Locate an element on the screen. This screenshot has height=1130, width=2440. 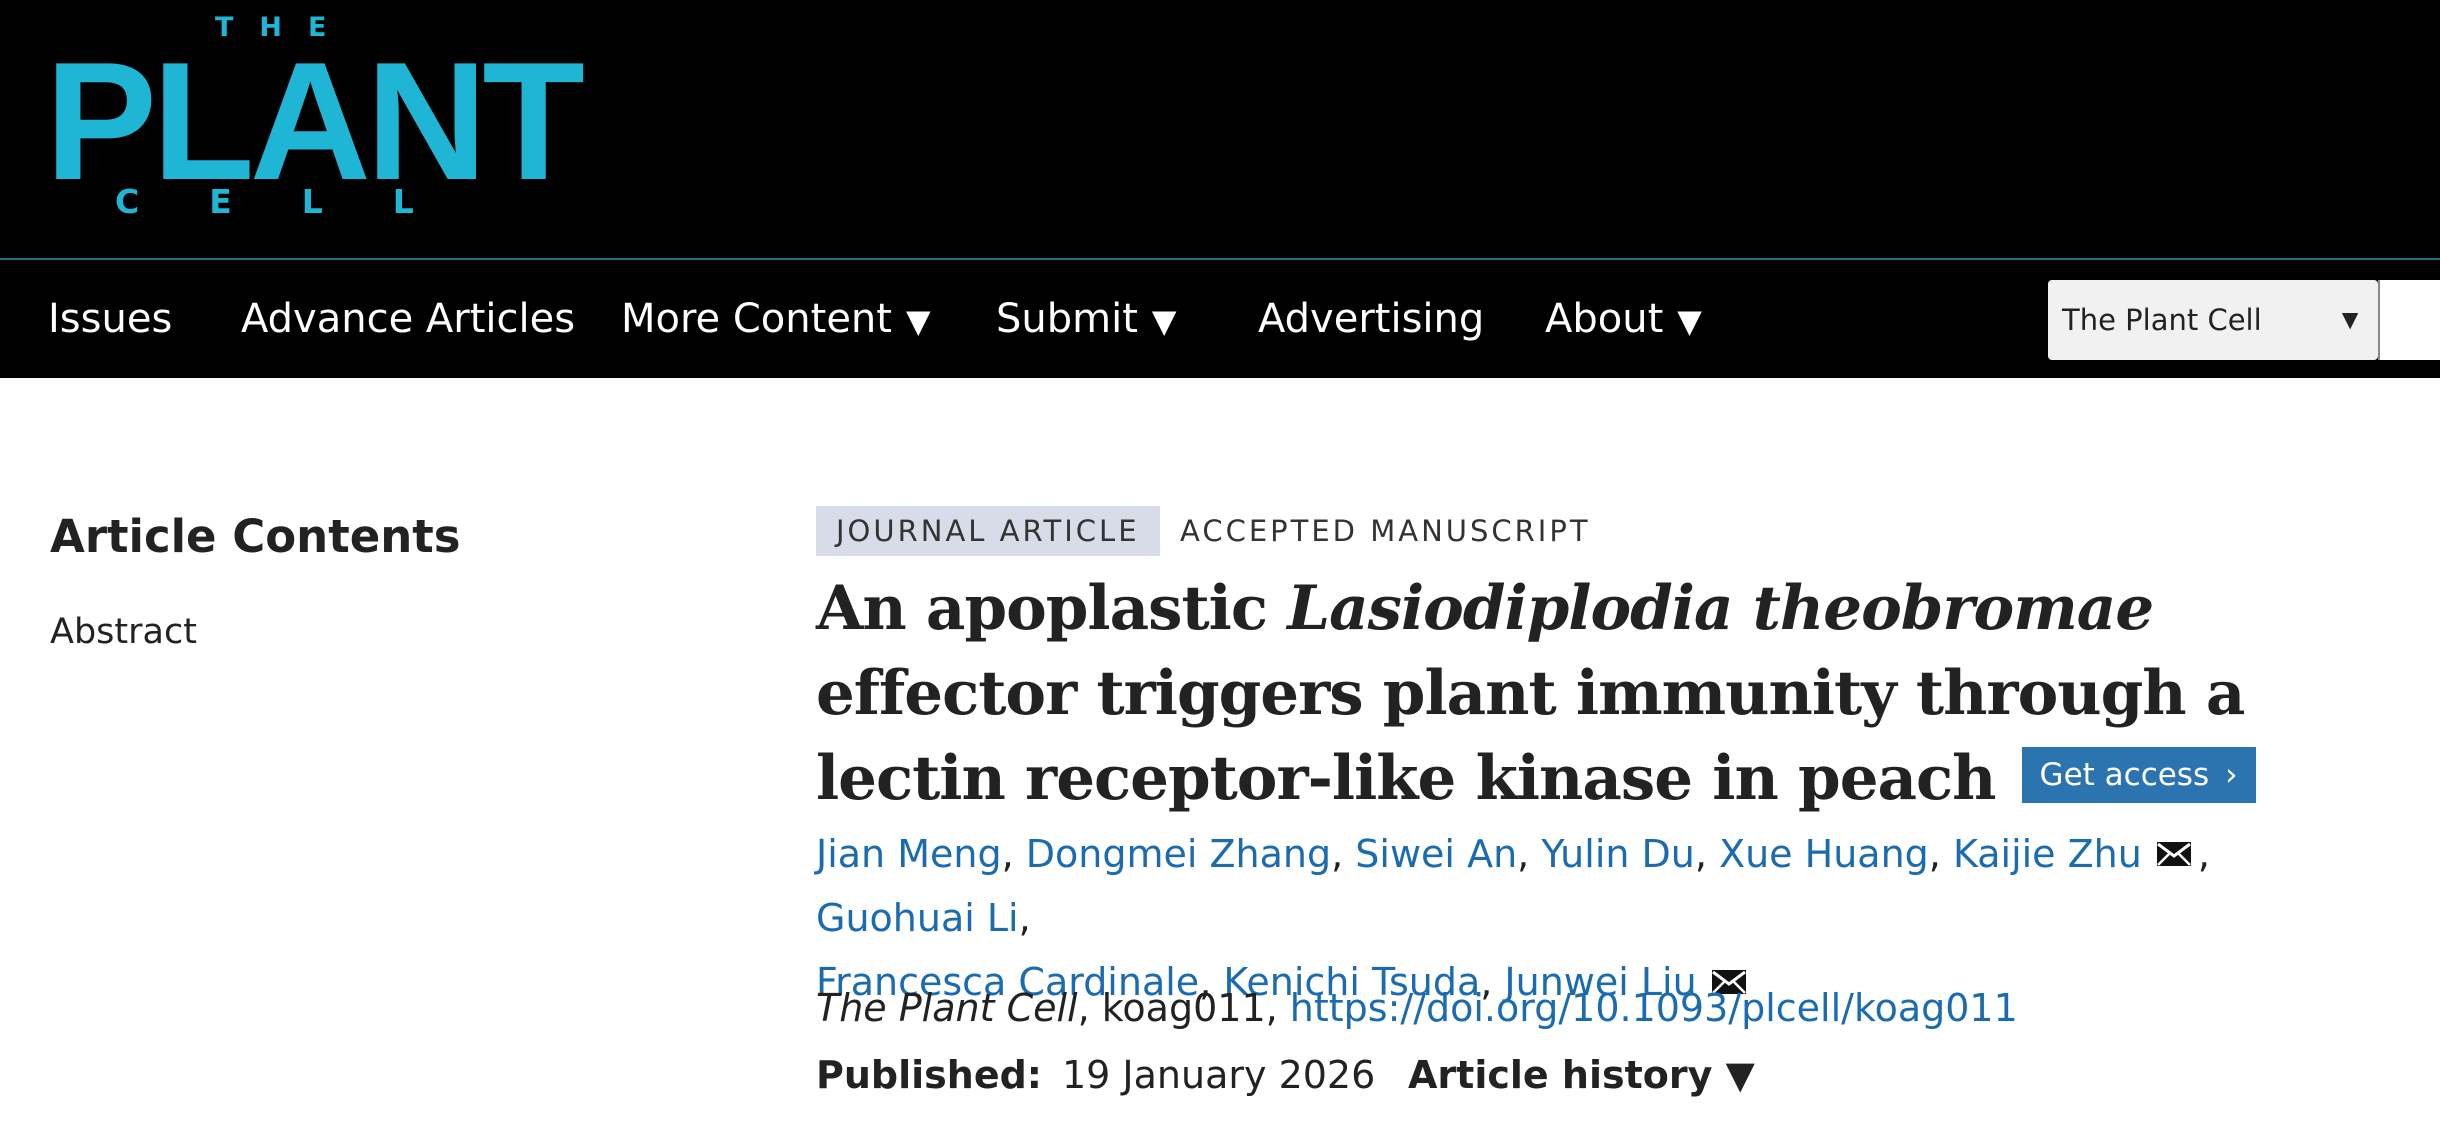
author-link: Siwei An is located at coordinates (1436, 854).